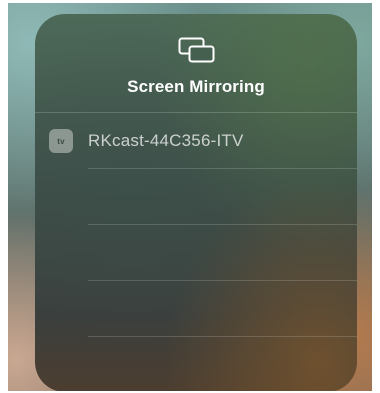 The image size is (380, 393). I want to click on apple-tv-badge-label: tv, so click(61, 141).